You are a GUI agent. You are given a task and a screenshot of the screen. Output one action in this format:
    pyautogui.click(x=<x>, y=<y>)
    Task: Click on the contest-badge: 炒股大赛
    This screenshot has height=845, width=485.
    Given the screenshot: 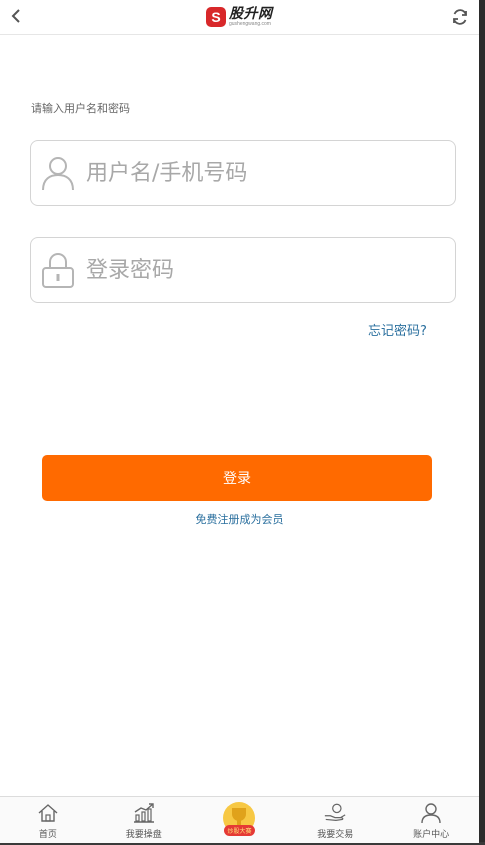 What is the action you would take?
    pyautogui.click(x=239, y=830)
    